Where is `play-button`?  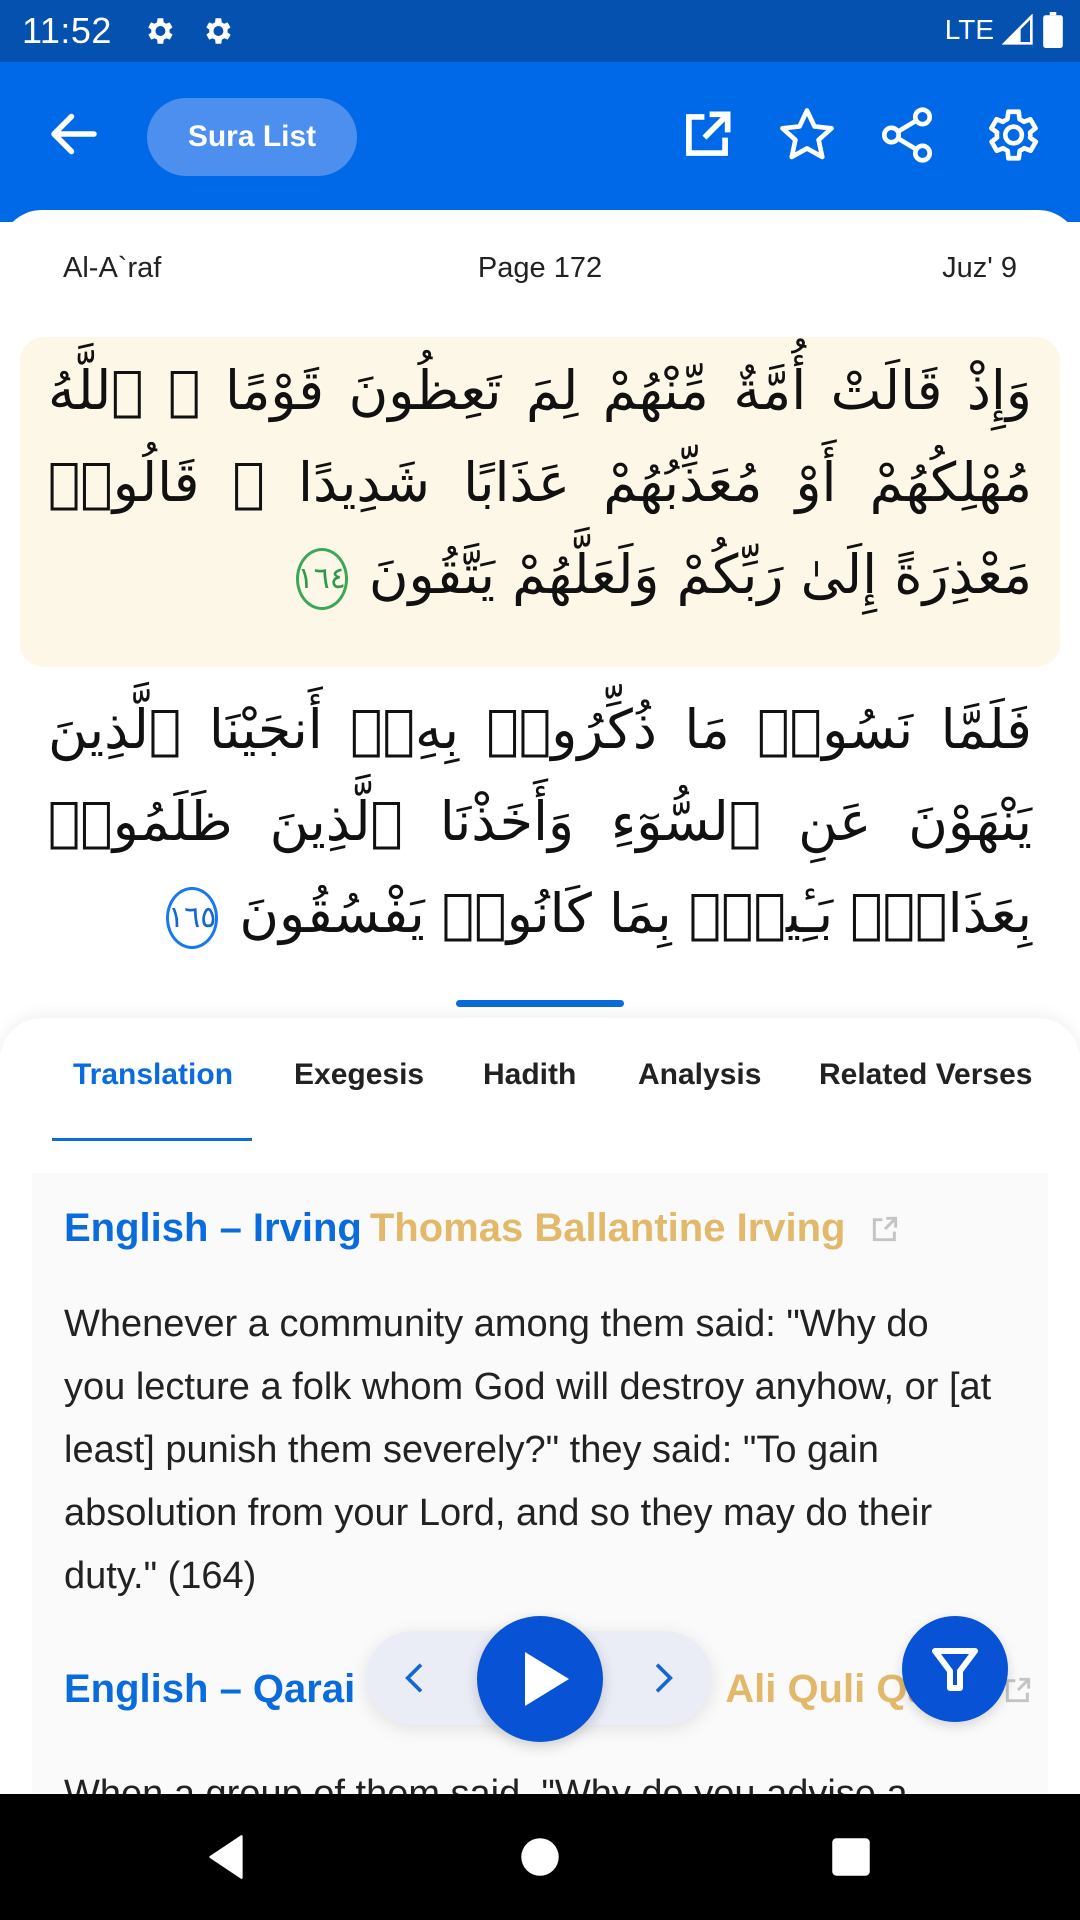
play-button is located at coordinates (540, 1679).